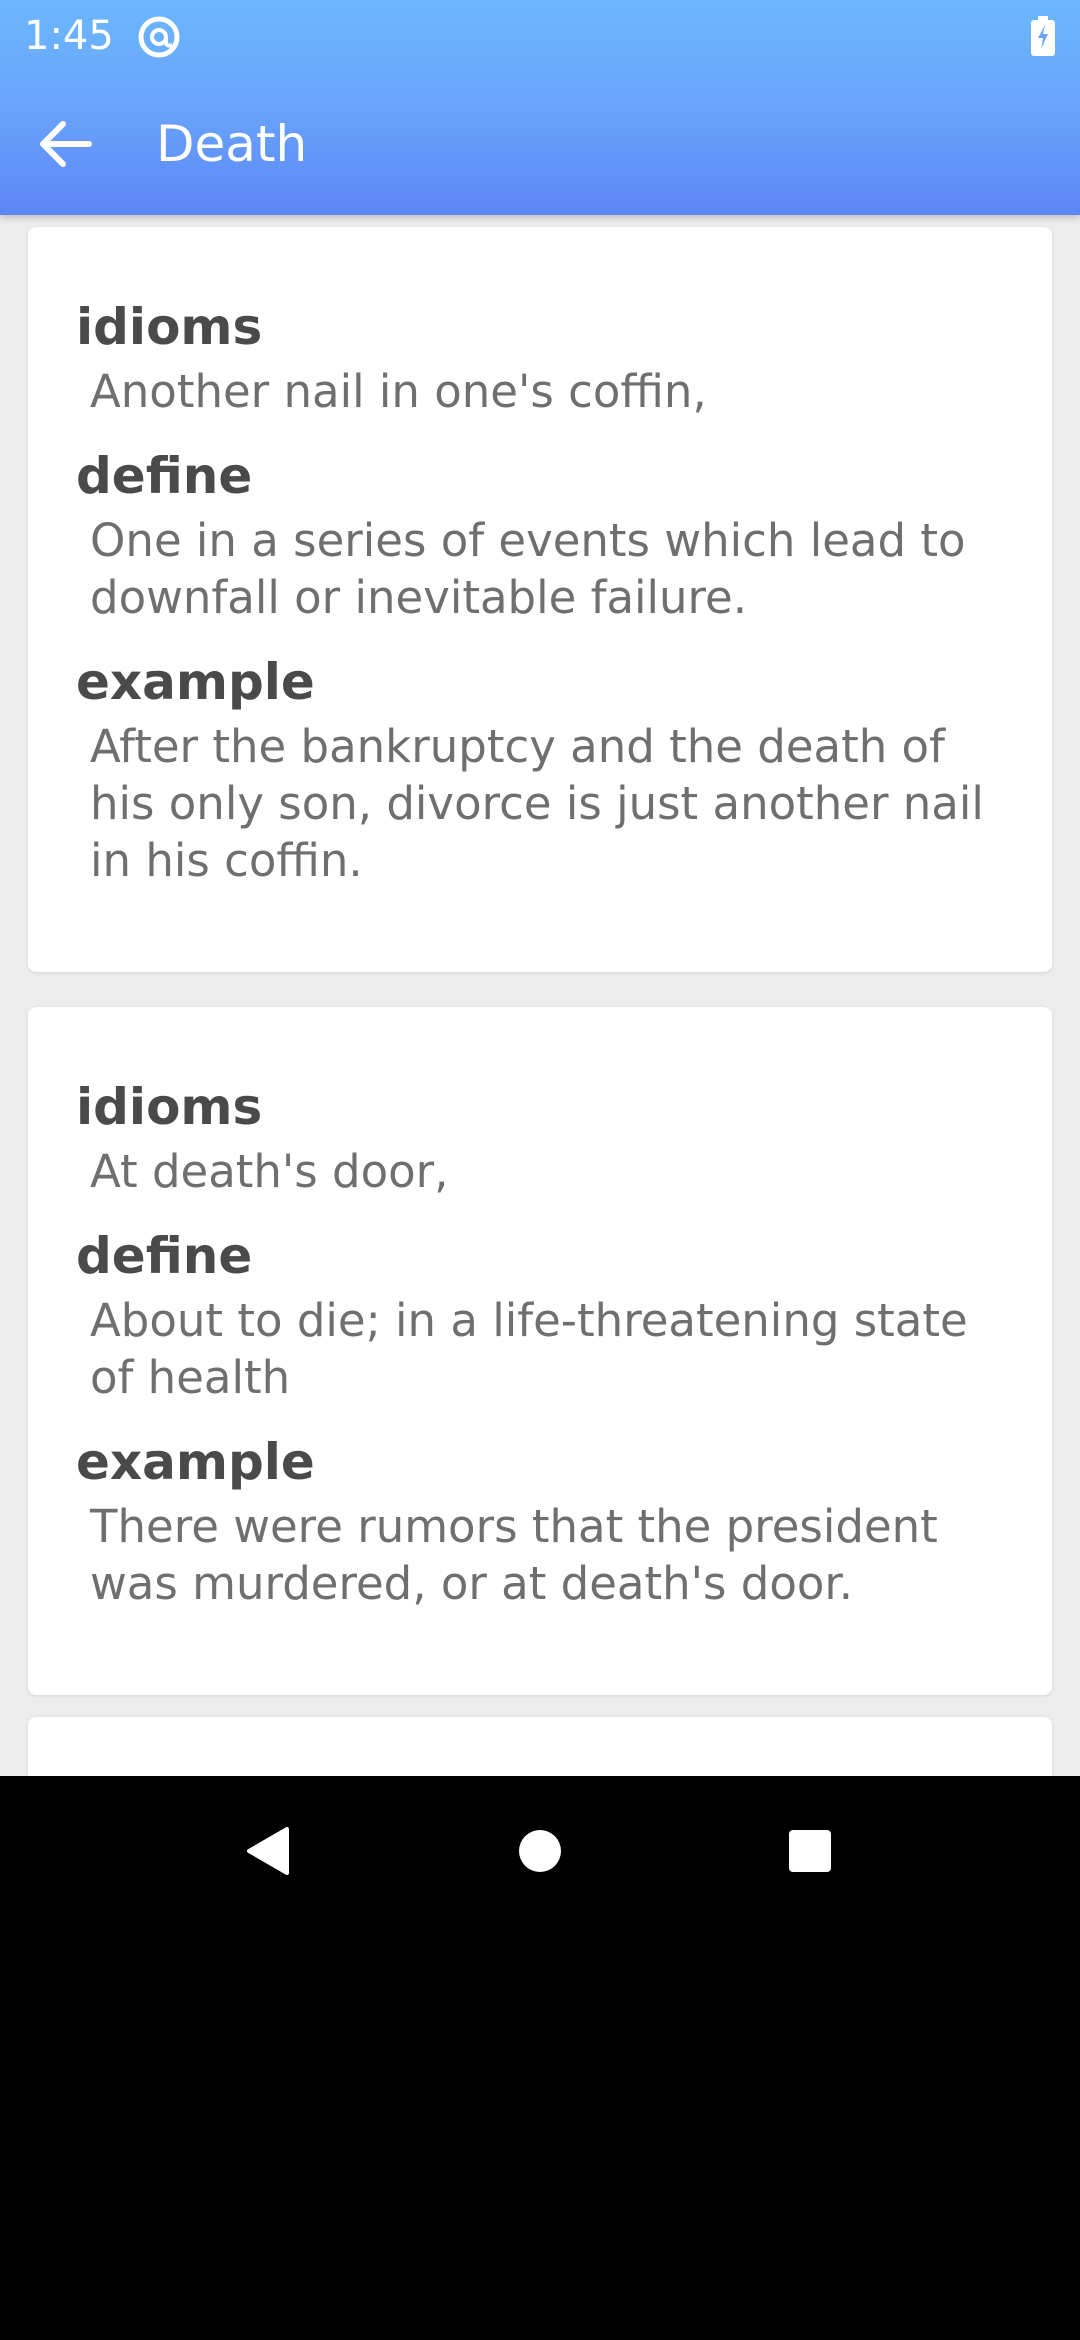 This screenshot has width=1080, height=2340. I want to click on battery-charging-icon, so click(1043, 36).